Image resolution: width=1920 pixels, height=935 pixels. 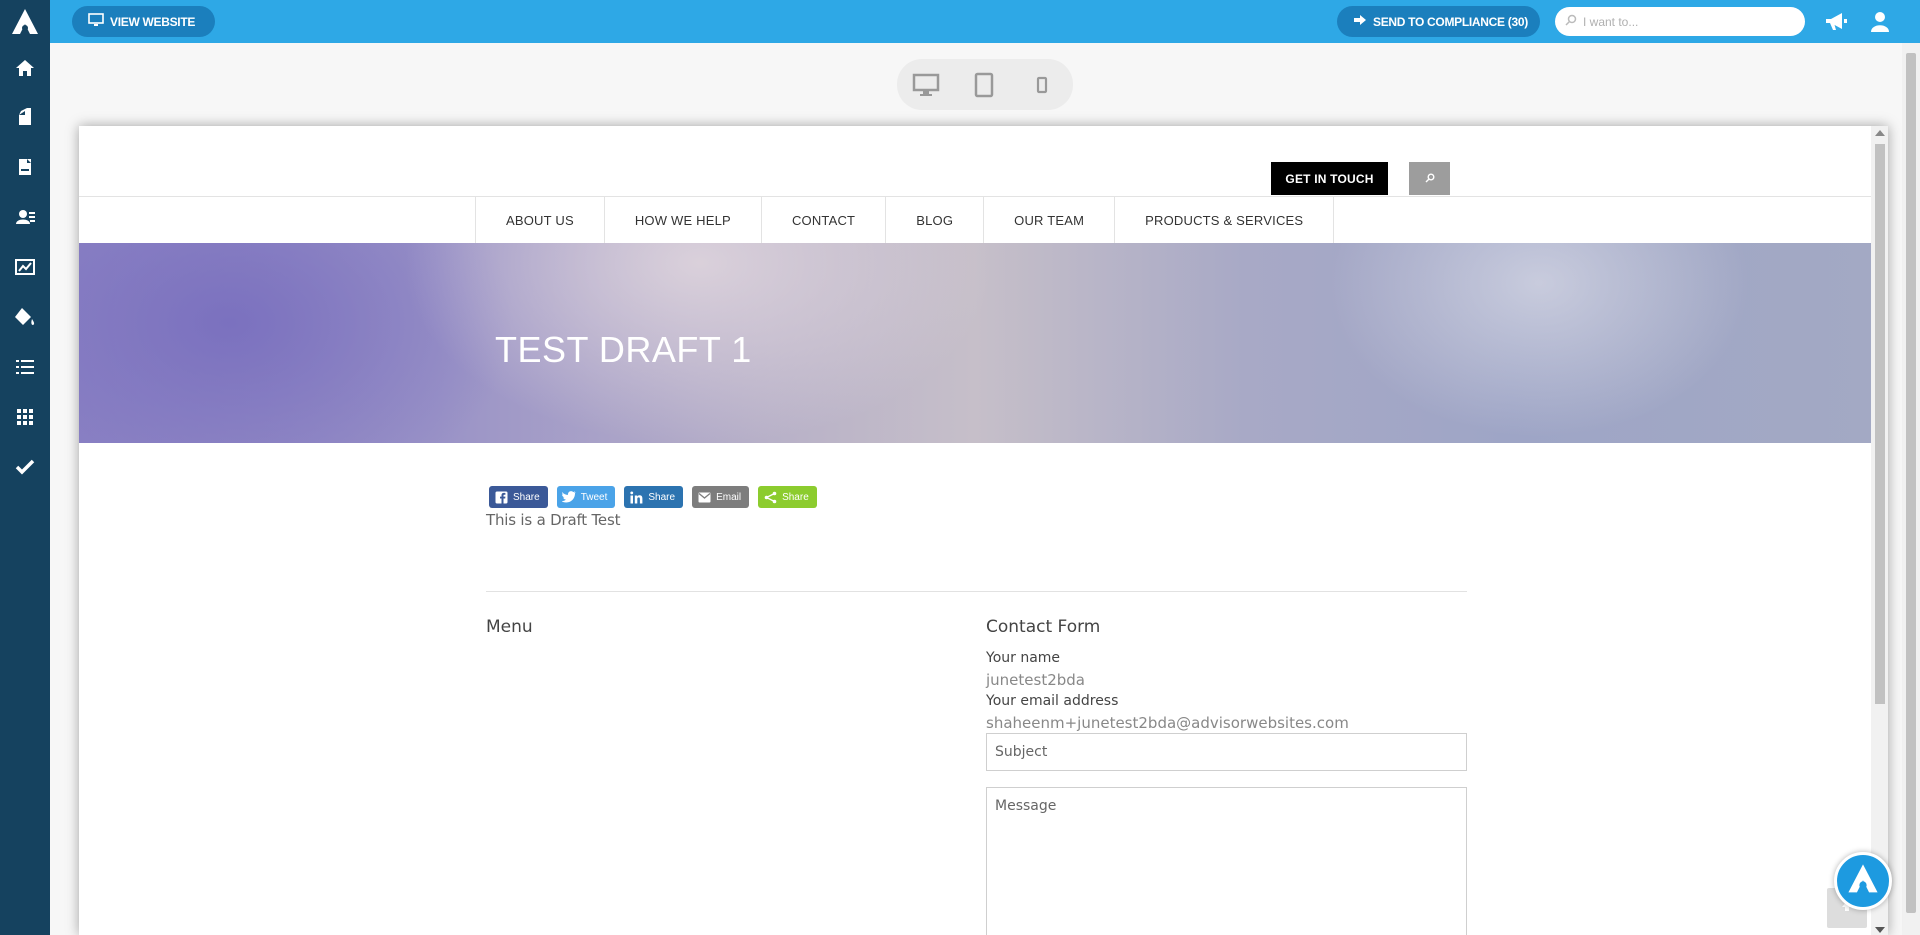 I want to click on linkedin-share-button: Share, so click(x=654, y=497).